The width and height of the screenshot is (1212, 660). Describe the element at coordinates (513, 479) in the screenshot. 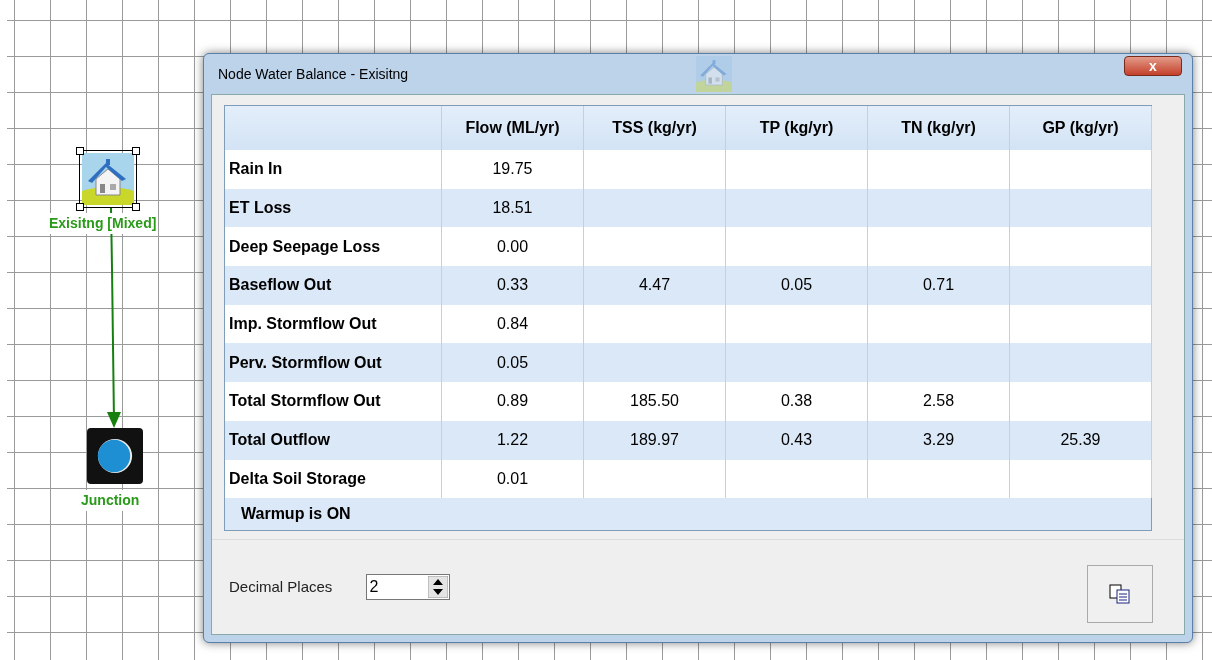

I see `table-cell: 0.01` at that location.